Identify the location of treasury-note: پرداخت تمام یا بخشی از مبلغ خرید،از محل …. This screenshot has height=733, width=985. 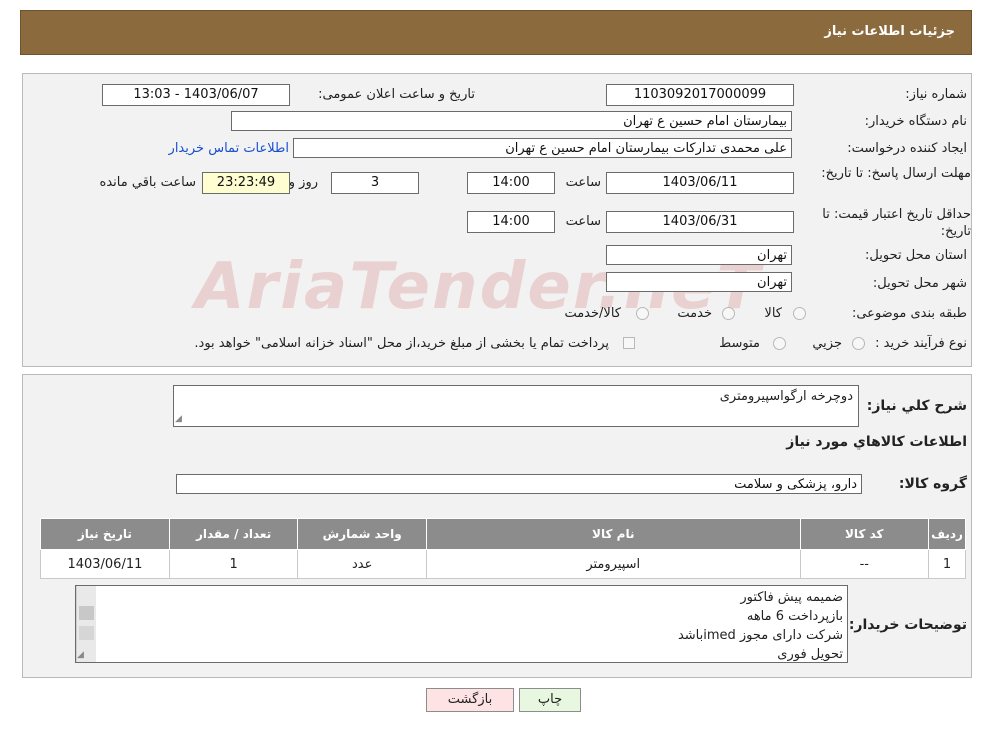
(401, 343).